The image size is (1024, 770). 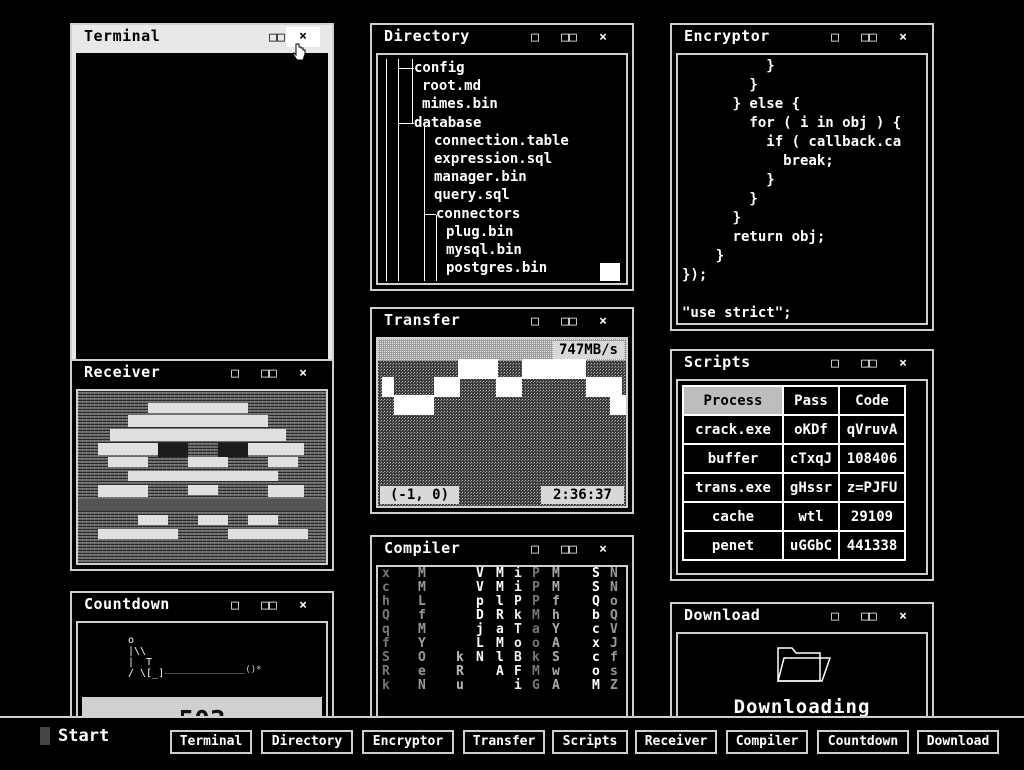 What do you see at coordinates (603, 321) in the screenshot?
I see `transfer-close-button: ×` at bounding box center [603, 321].